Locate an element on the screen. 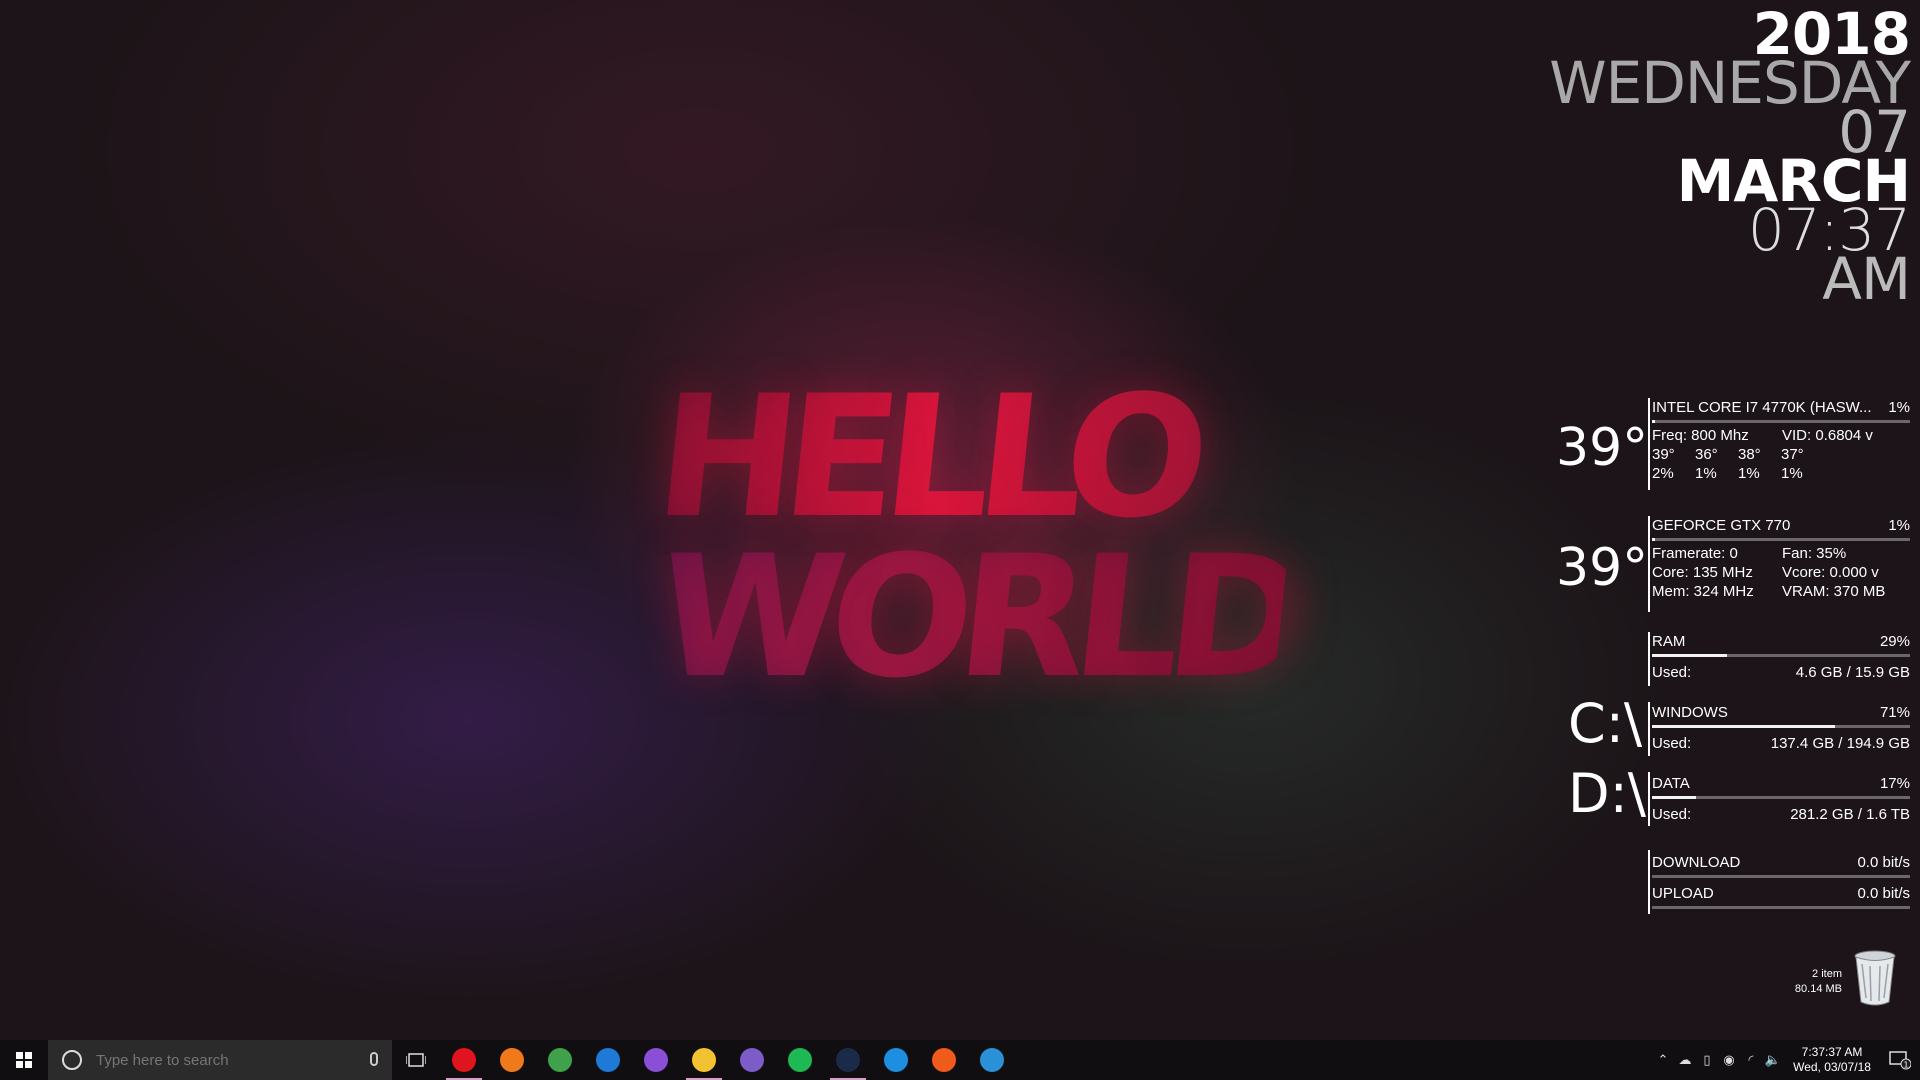  ram-used-label: Used: is located at coordinates (1672, 672).